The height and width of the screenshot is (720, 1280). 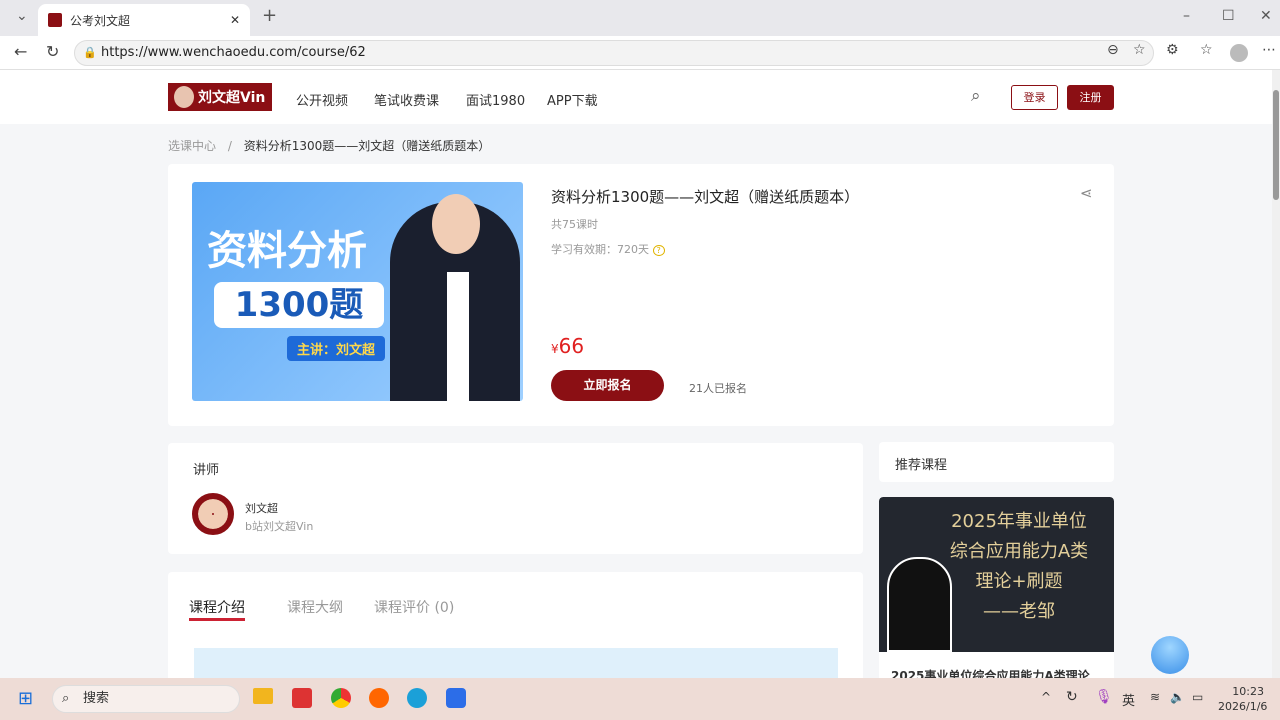 I want to click on zoom-icon: ⊖, so click(x=1113, y=50).